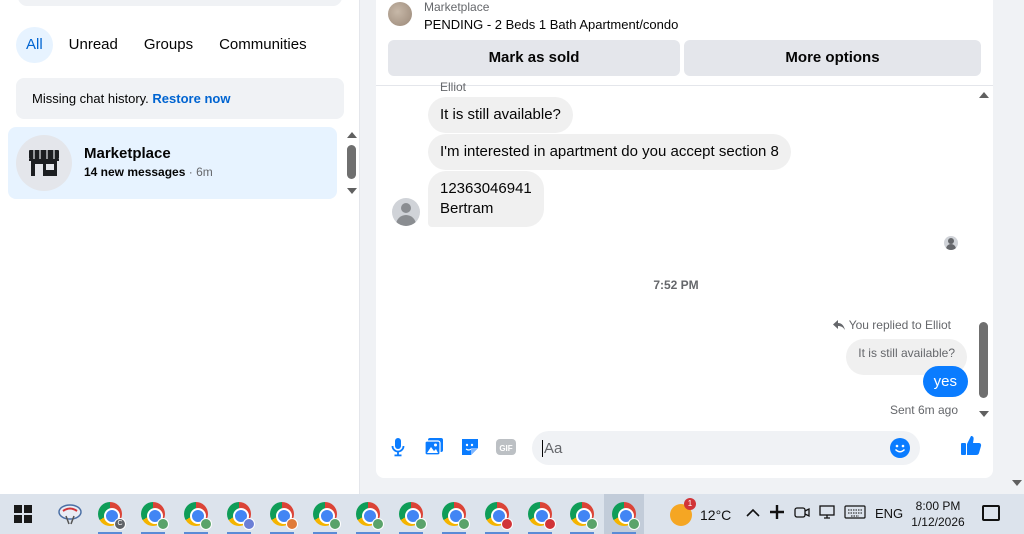  Describe the element at coordinates (938, 522) in the screenshot. I see `clock-date: 1/12/2026` at that location.